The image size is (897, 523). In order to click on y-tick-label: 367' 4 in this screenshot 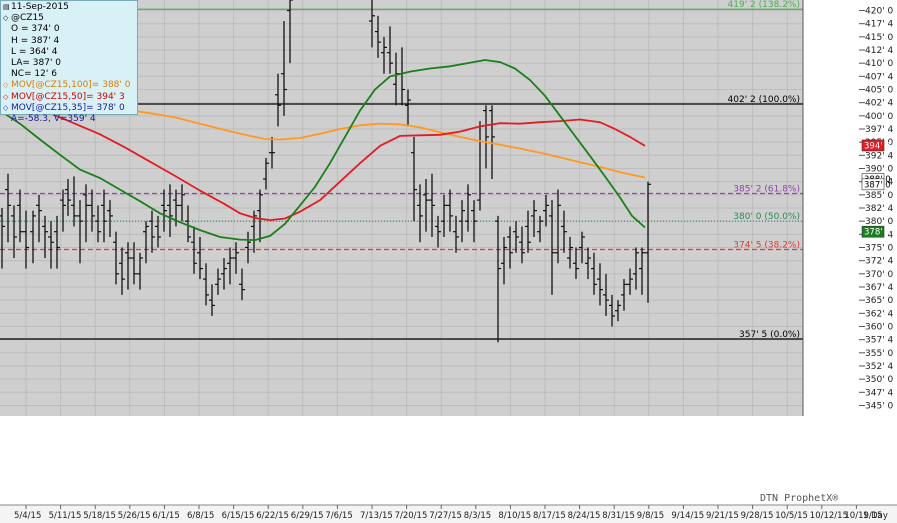, I will do `click(879, 288)`.